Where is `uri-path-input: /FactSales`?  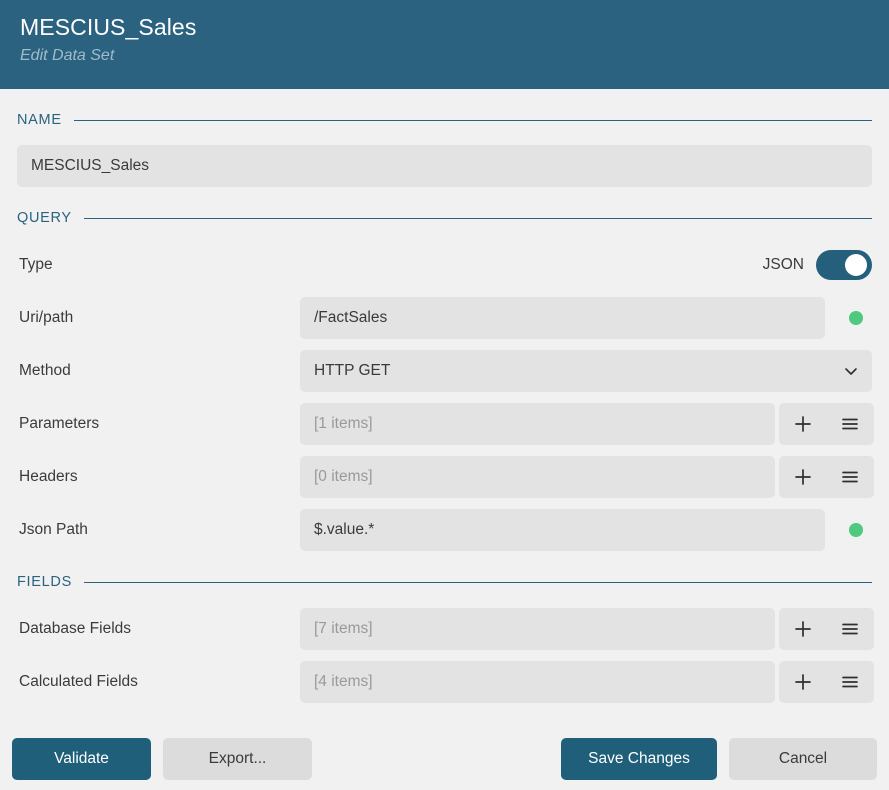
uri-path-input: /FactSales is located at coordinates (562, 318).